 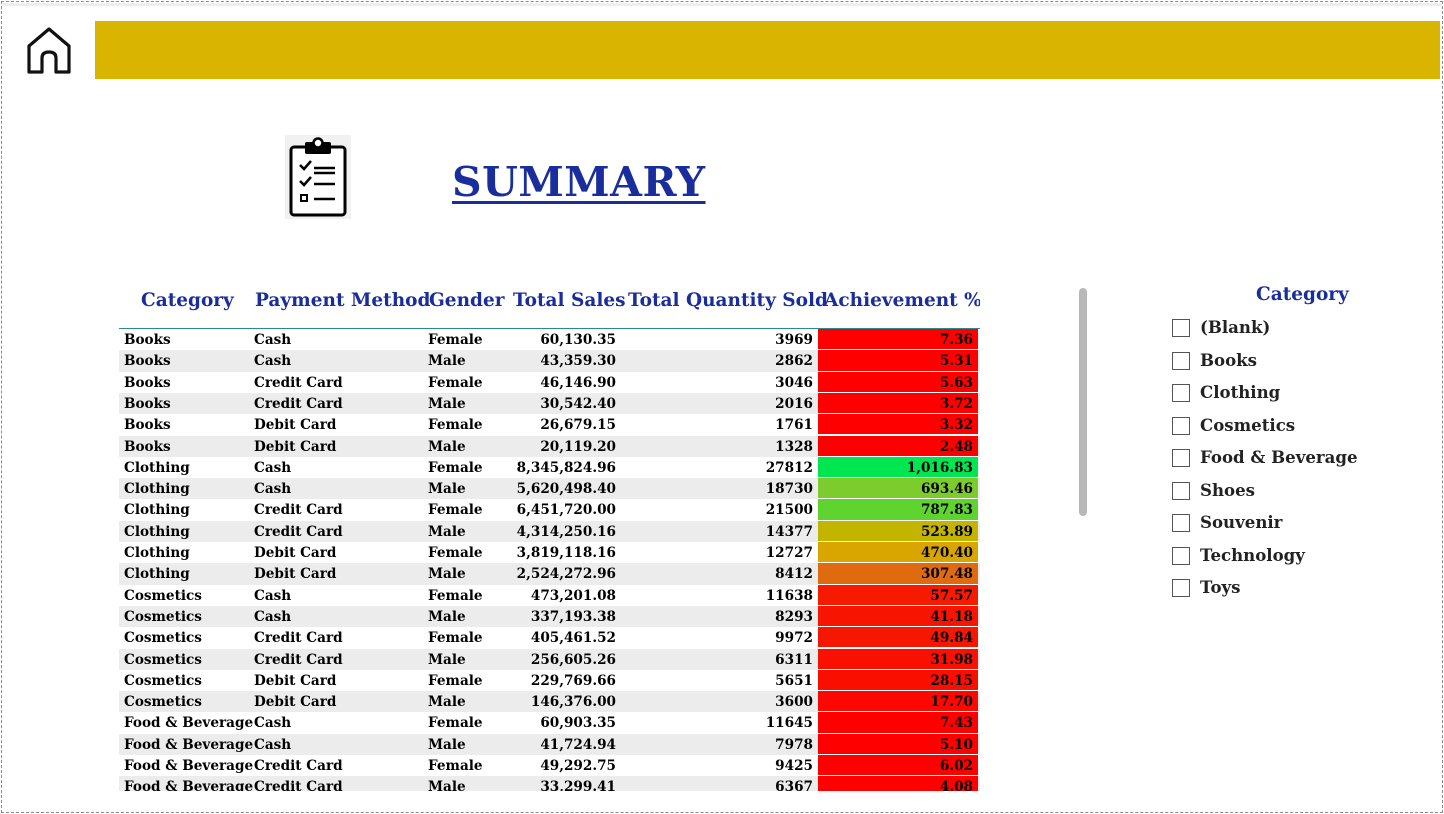 I want to click on cell-total-sales: 2,524,272.96, so click(x=566, y=574).